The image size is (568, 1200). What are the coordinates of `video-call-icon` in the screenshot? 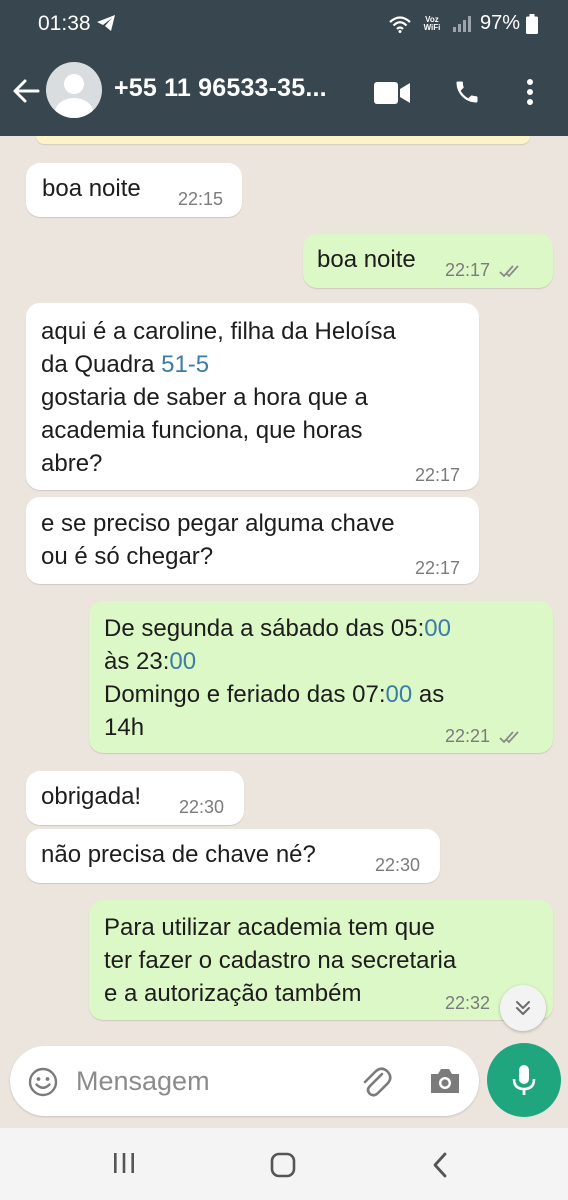 It's located at (392, 93).